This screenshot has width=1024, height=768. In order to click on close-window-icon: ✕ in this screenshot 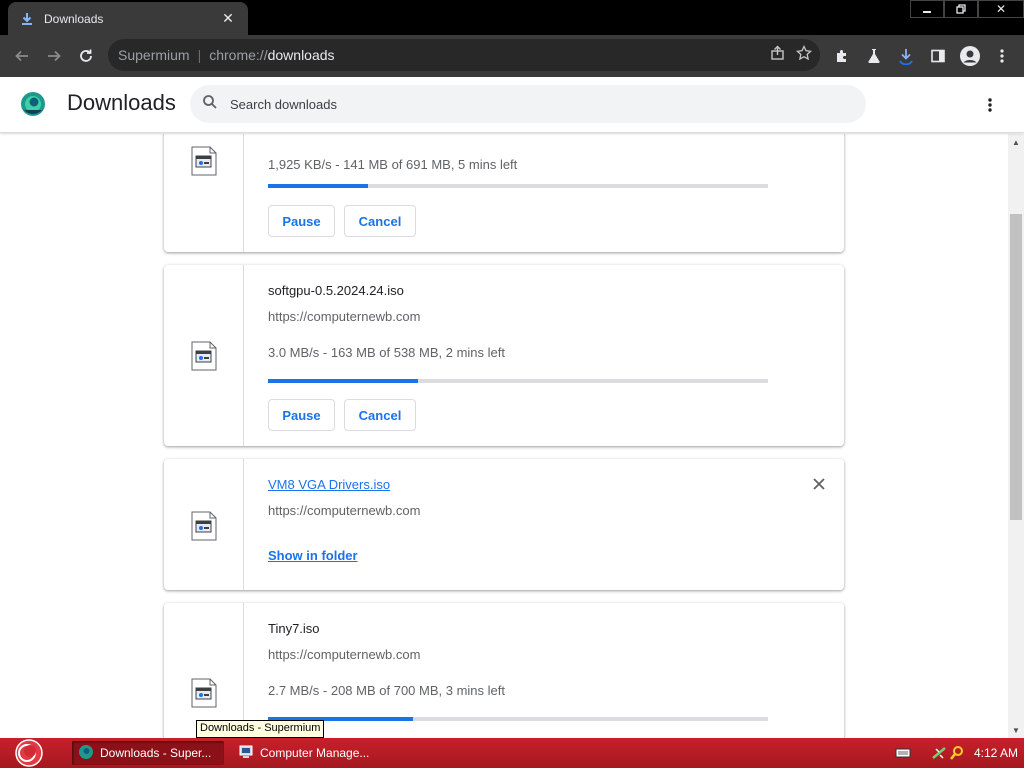, I will do `click(1001, 9)`.